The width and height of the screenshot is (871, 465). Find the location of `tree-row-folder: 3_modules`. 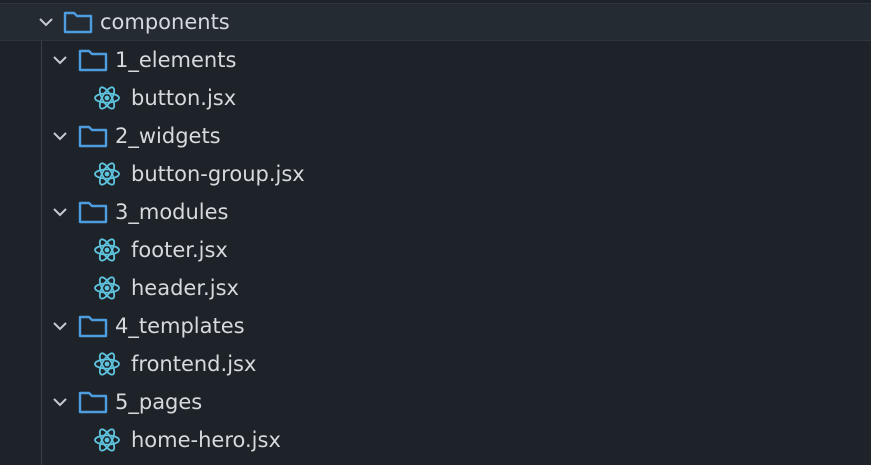

tree-row-folder: 3_modules is located at coordinates (435, 212).